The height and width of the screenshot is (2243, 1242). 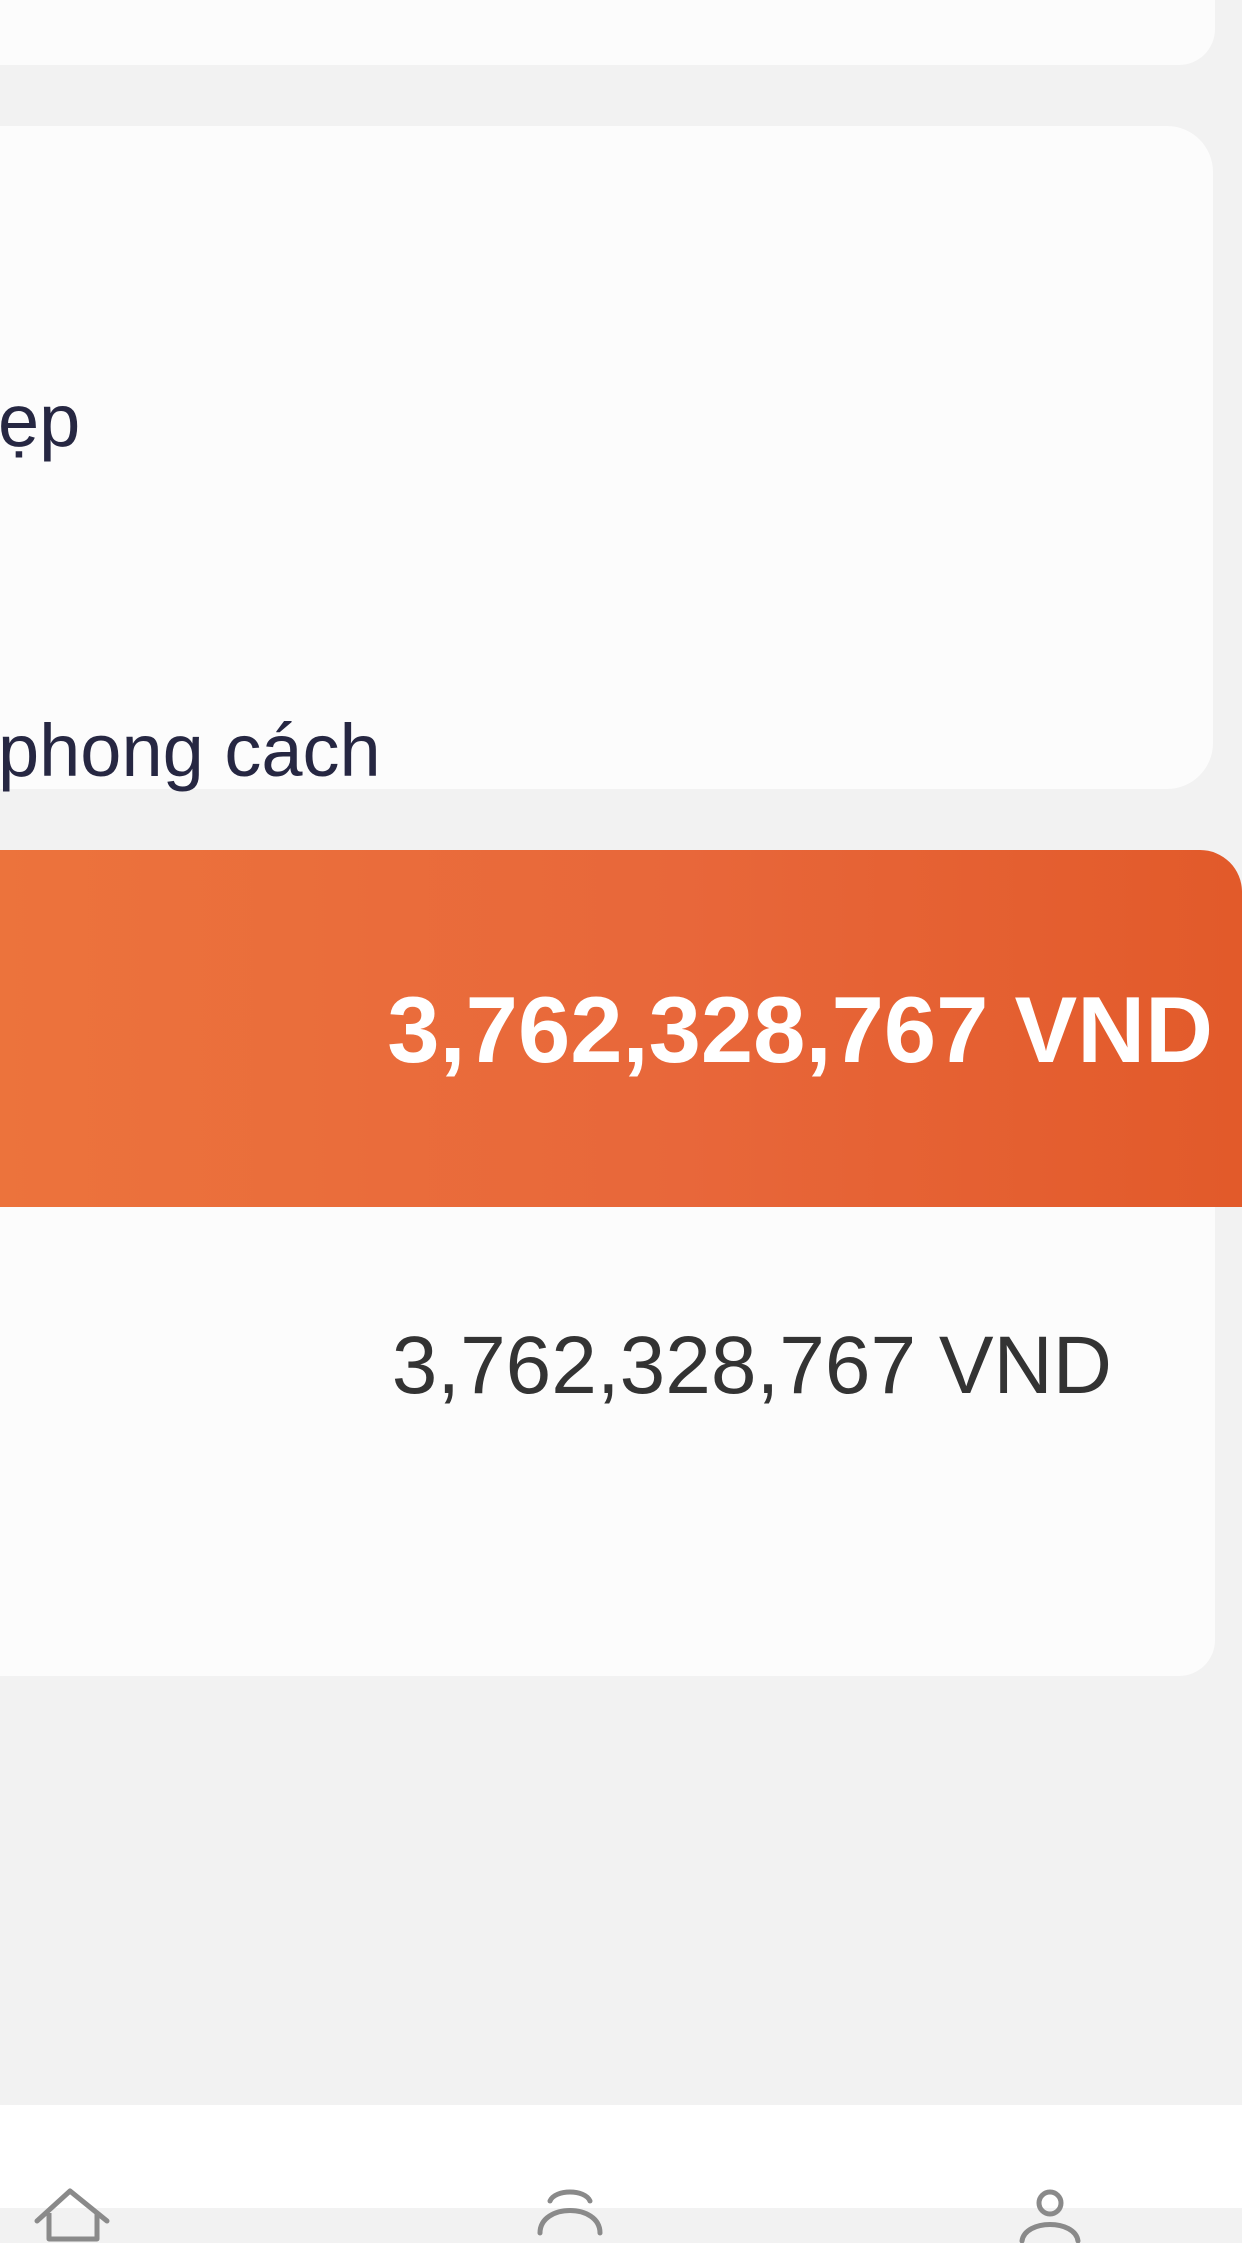 I want to click on total-amount-value: 3,762,328,767 VND, so click(x=800, y=1029).